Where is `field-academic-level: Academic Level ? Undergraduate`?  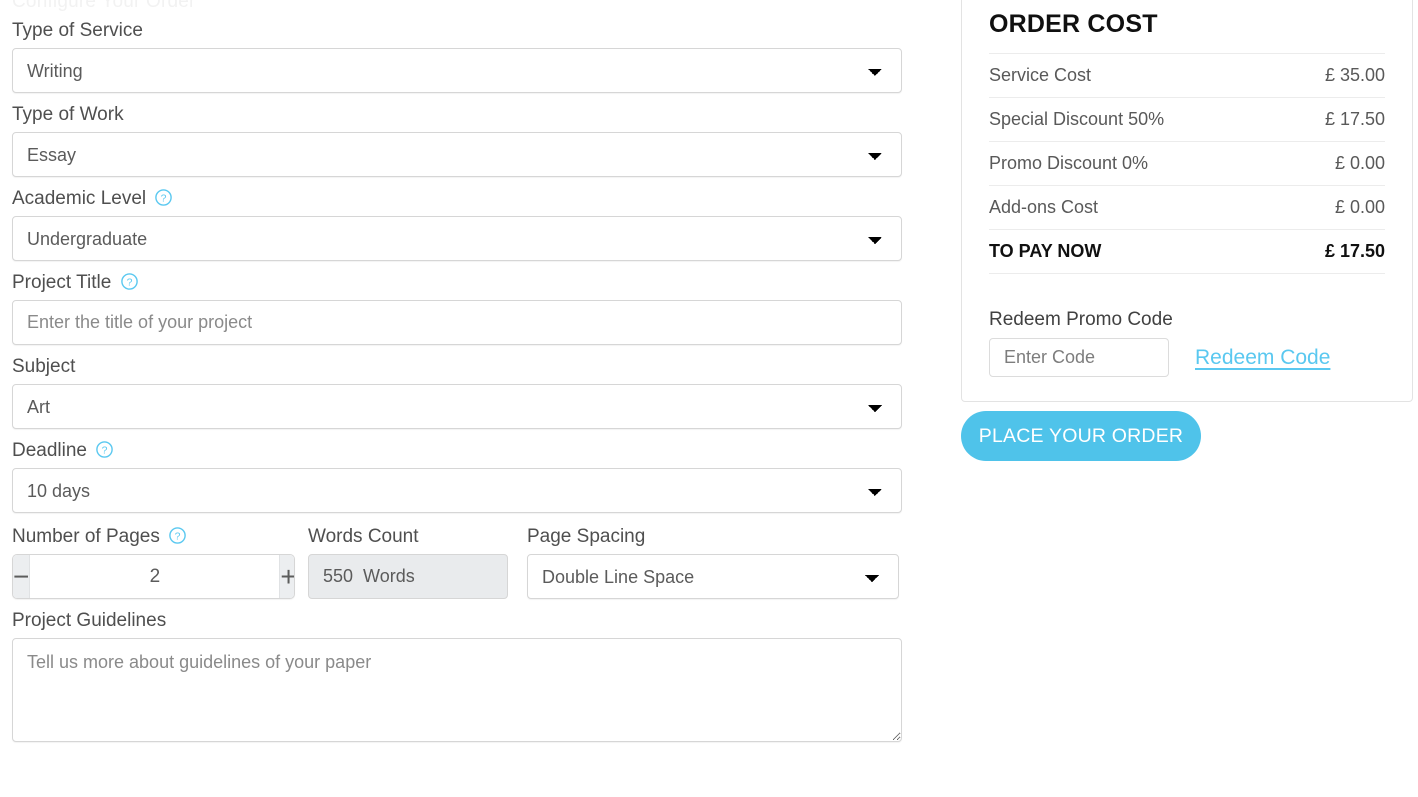 field-academic-level: Academic Level ? Undergraduate is located at coordinates (471, 223).